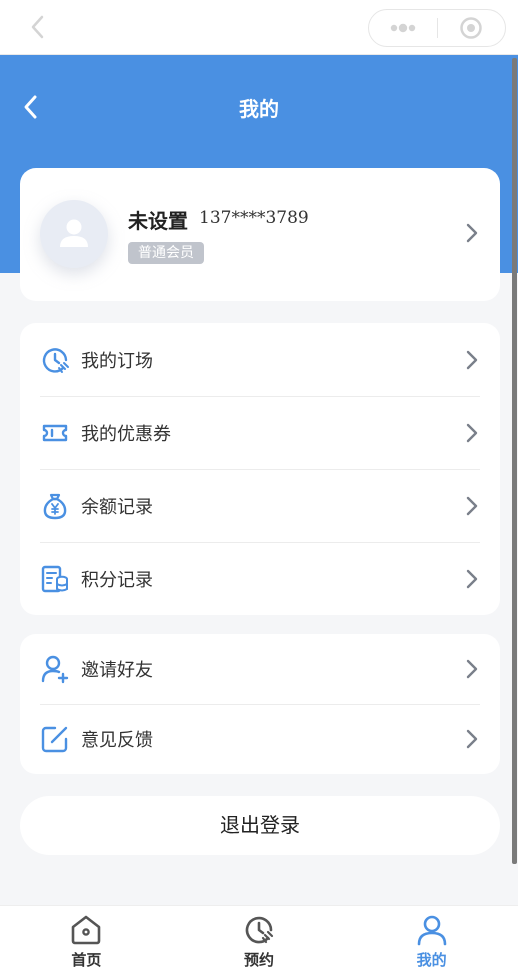  I want to click on tab-booking: 预约, so click(259, 940).